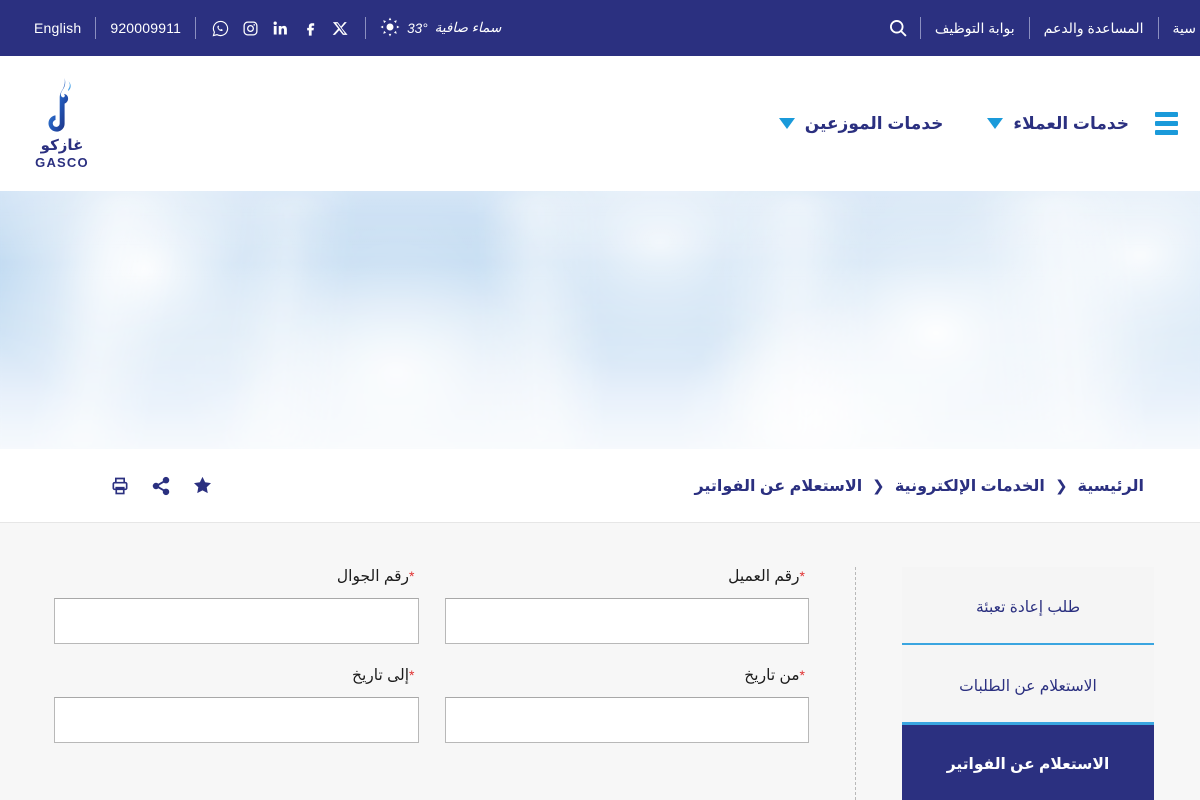 The image size is (1200, 800). I want to click on label-text: إلى تاريخ, so click(380, 675).